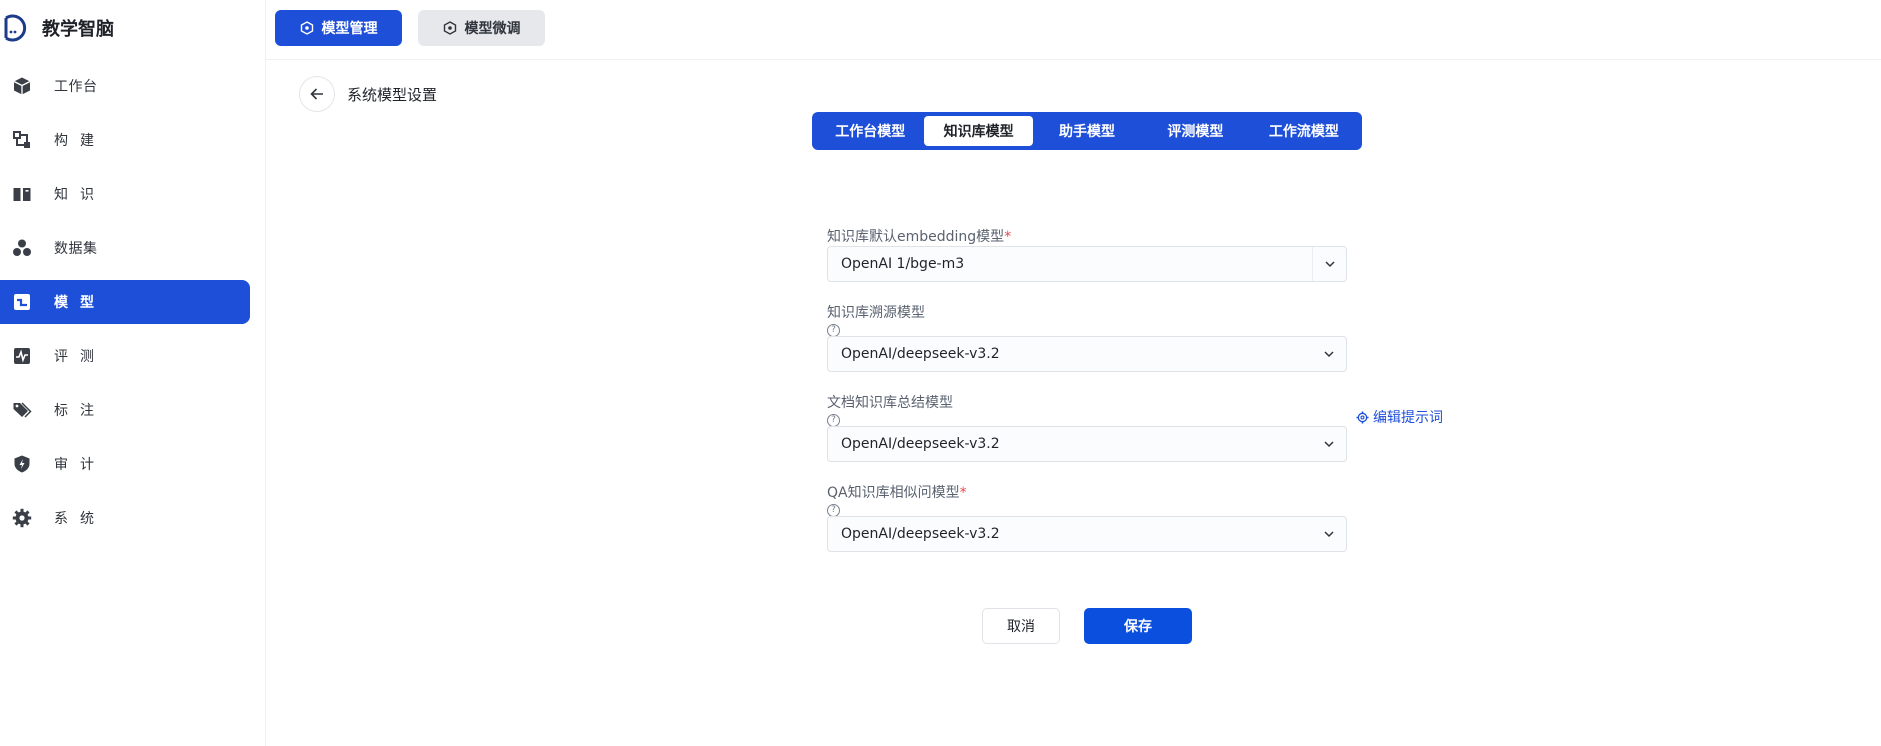 The height and width of the screenshot is (746, 1881). I want to click on dataset-icon, so click(22, 248).